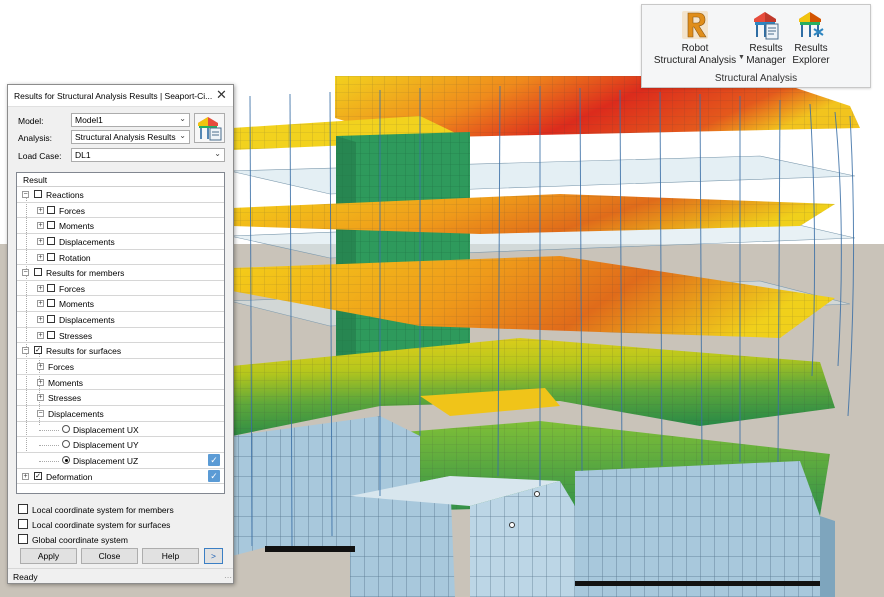 This screenshot has width=884, height=597. What do you see at coordinates (170, 556) in the screenshot?
I see `help-button: Help` at bounding box center [170, 556].